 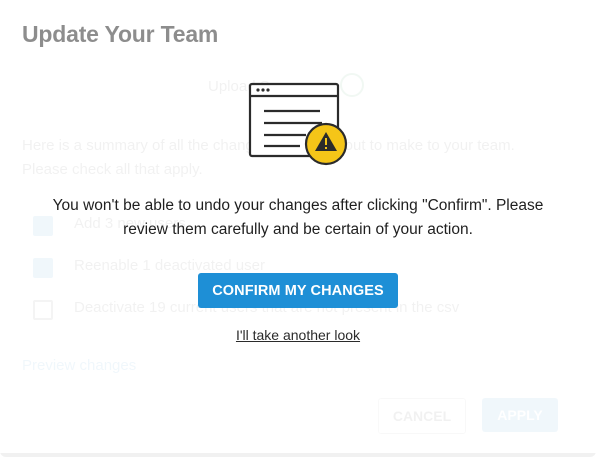 What do you see at coordinates (298, 335) in the screenshot?
I see `take-another-look-link: I'll take another look` at bounding box center [298, 335].